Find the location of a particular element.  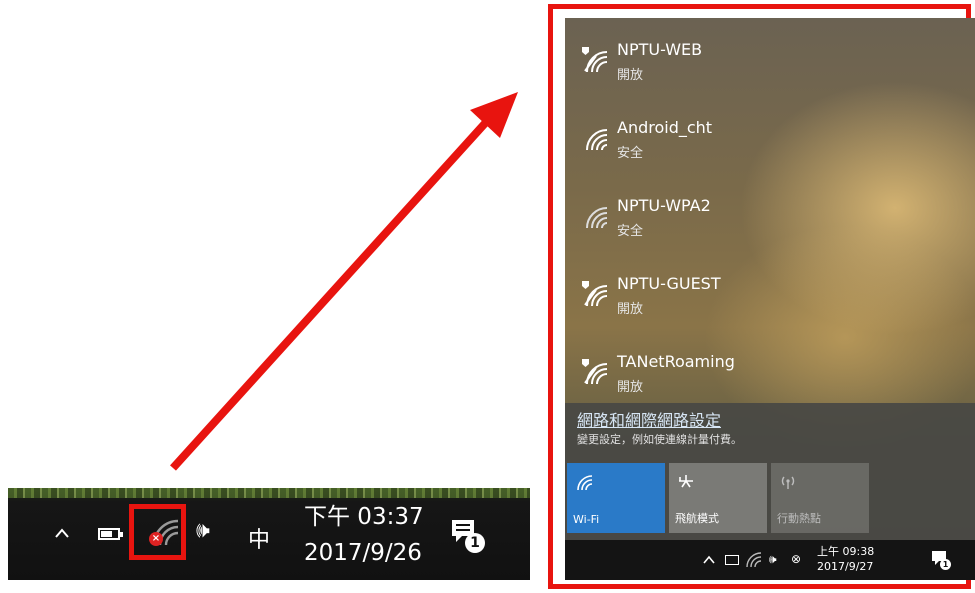

clock-time: 上午 09:38 is located at coordinates (845, 551).